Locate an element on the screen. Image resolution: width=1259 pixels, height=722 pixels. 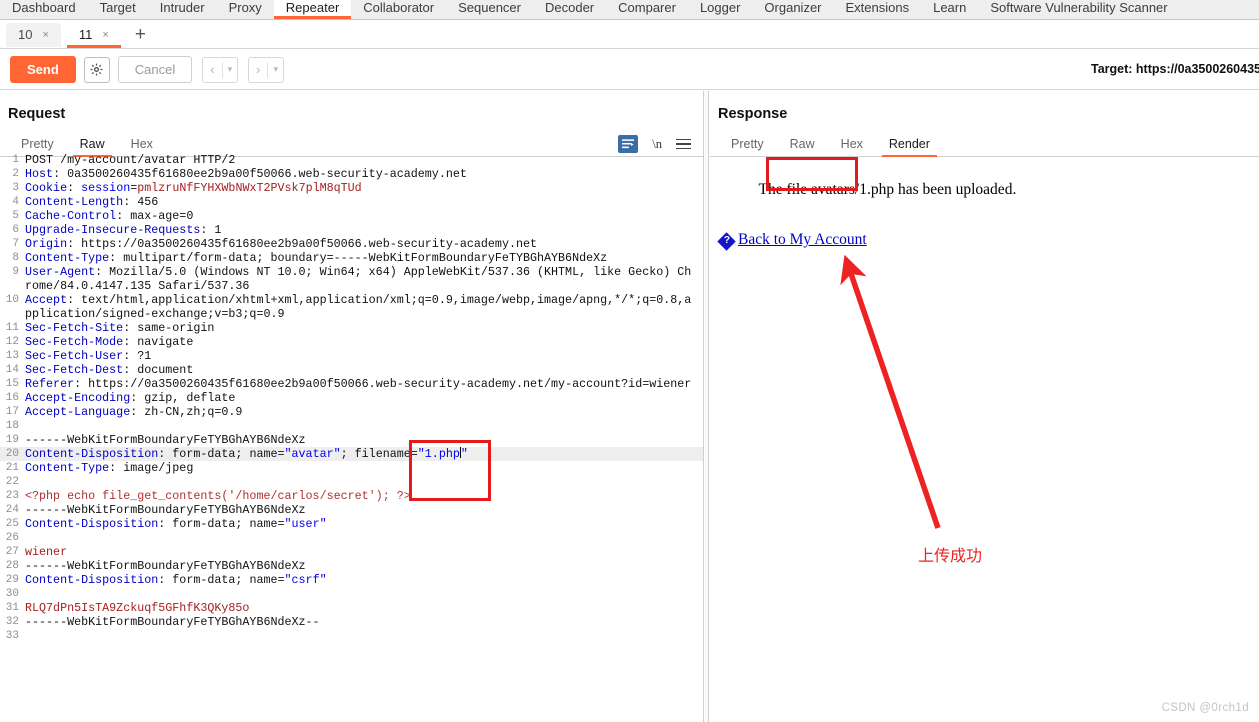
repeater-tab-11: 11 × is located at coordinates (93, 35).